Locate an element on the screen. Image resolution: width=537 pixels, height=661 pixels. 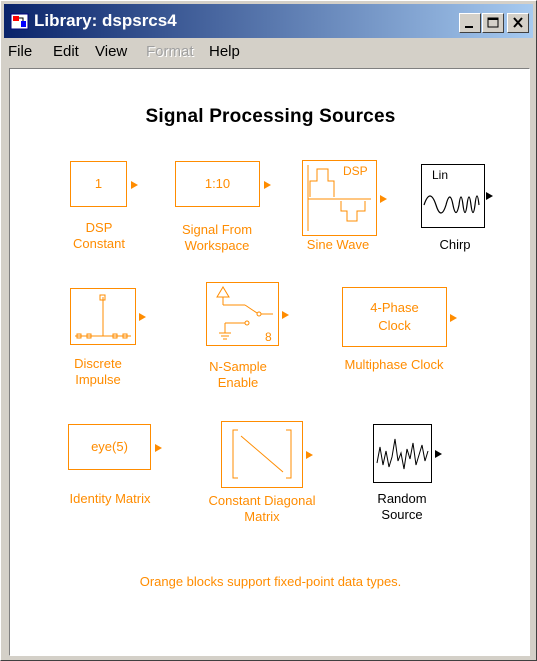
random-source-label: Random Source is located at coordinates (401, 507).